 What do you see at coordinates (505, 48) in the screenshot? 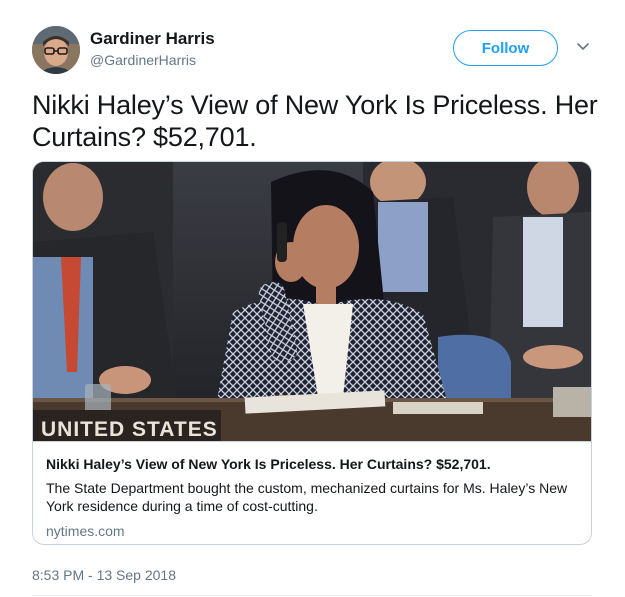
I see `follow-button: Follow` at bounding box center [505, 48].